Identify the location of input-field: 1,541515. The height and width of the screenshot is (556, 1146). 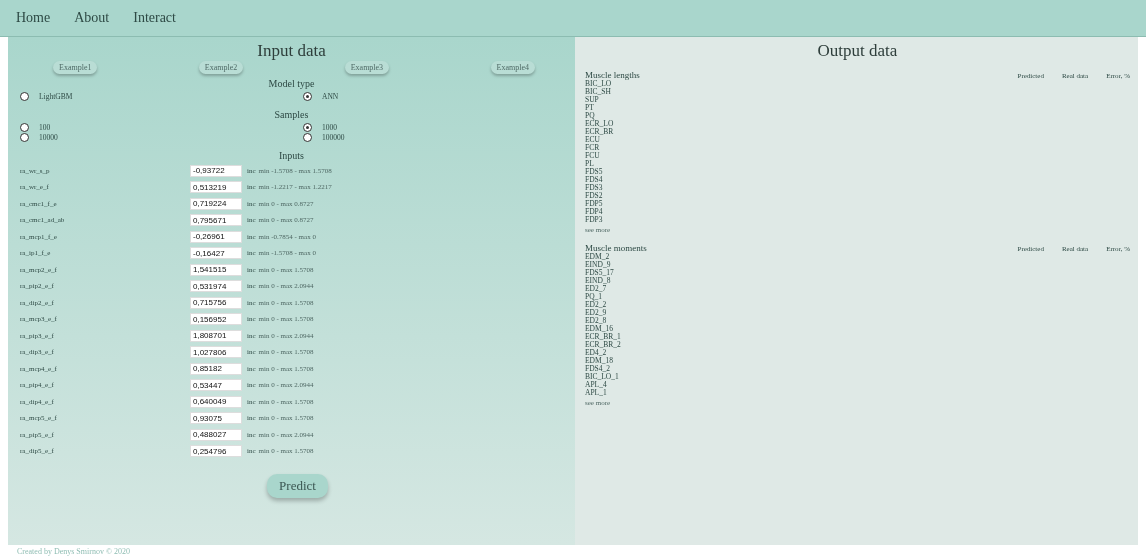
(216, 269).